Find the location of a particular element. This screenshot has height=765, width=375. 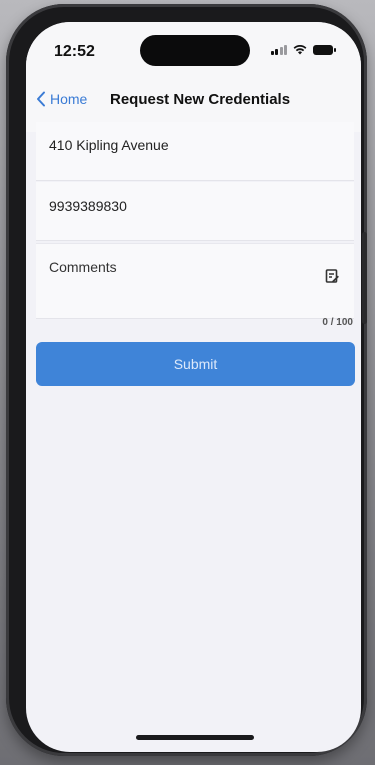

chevron-left-icon is located at coordinates (41, 99).